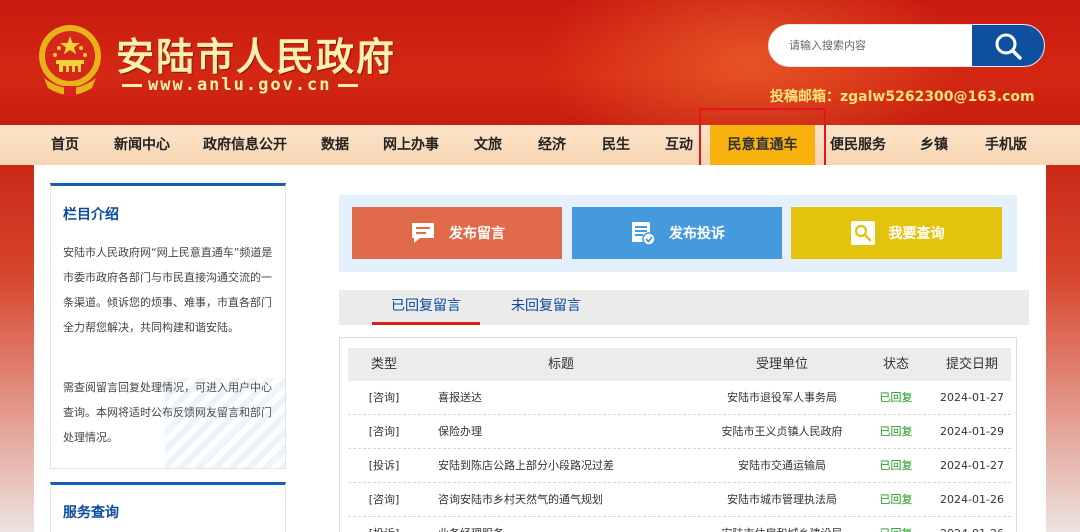 The height and width of the screenshot is (532, 1080). Describe the element at coordinates (782, 465) in the screenshot. I see `cell-department: 安陆市交通运输局` at that location.